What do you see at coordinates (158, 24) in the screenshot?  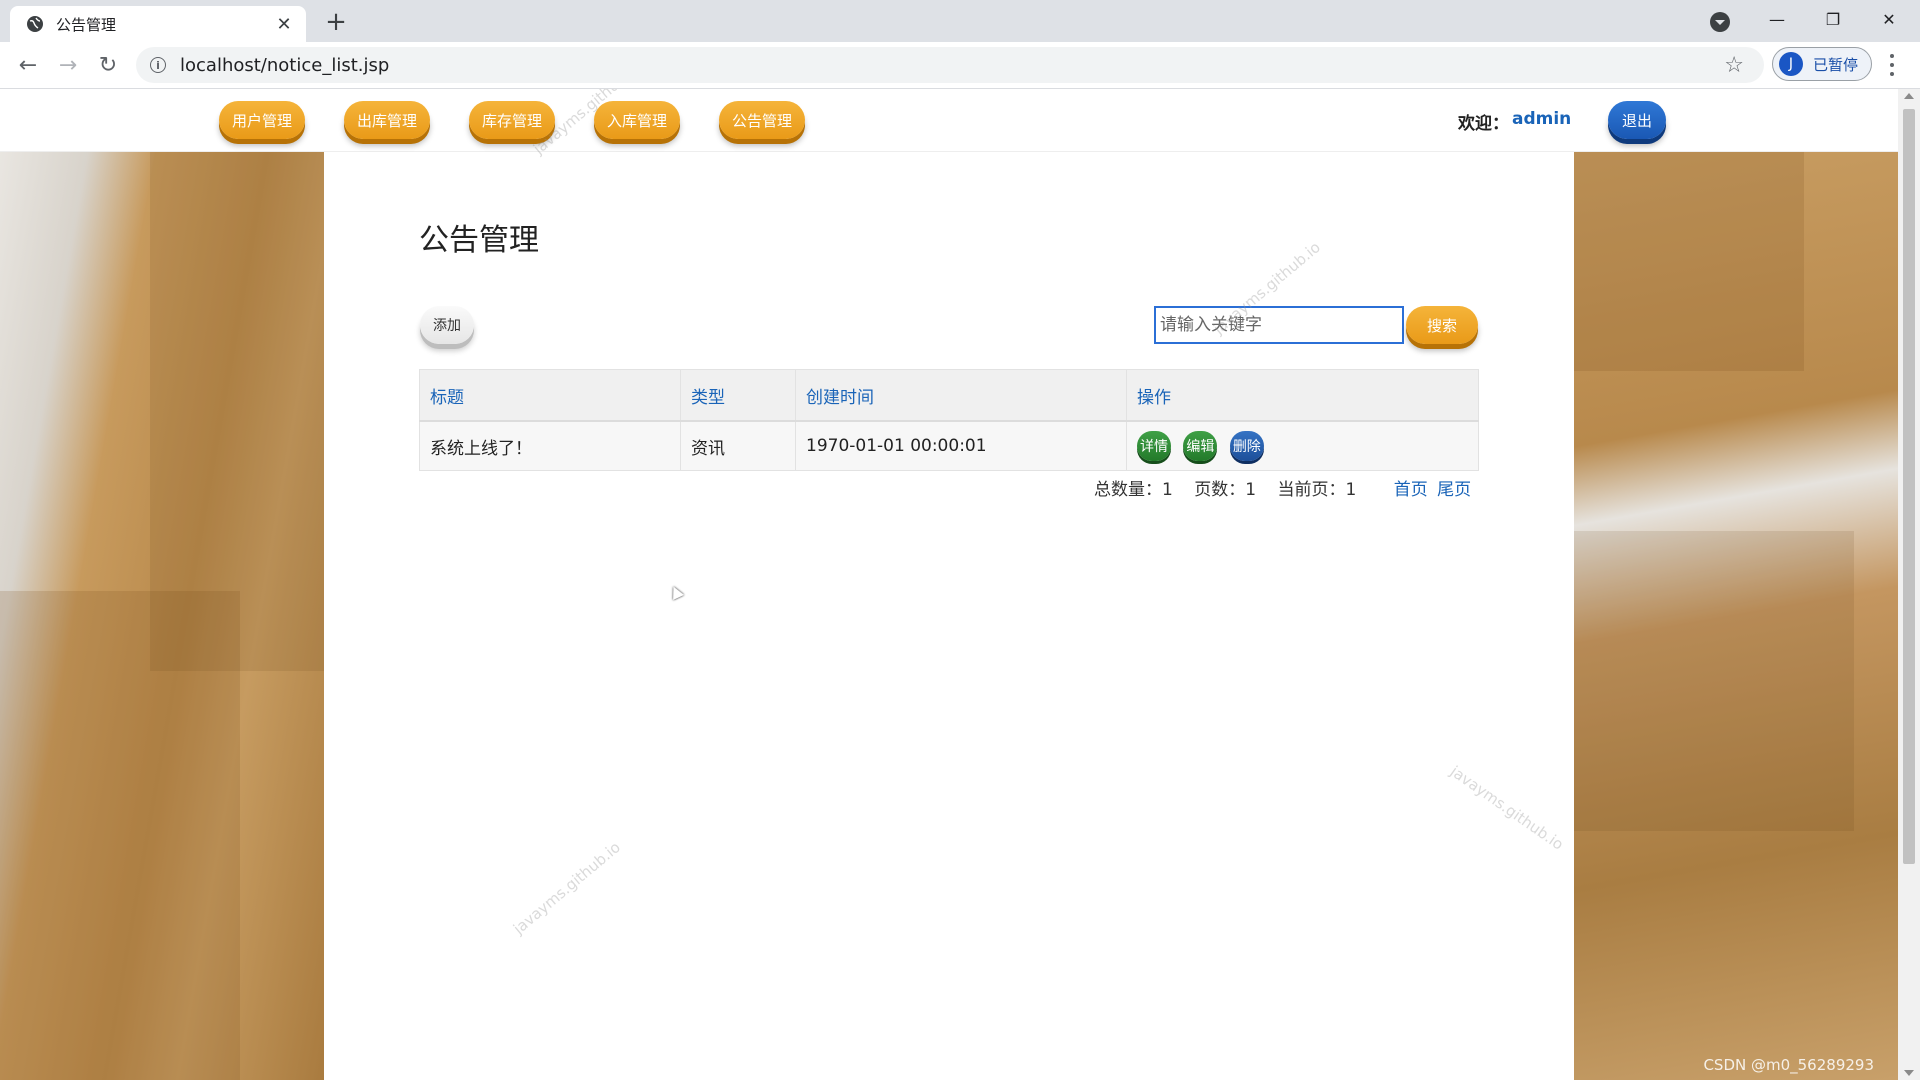 I see `browser-tab: 公告管理 ✕` at bounding box center [158, 24].